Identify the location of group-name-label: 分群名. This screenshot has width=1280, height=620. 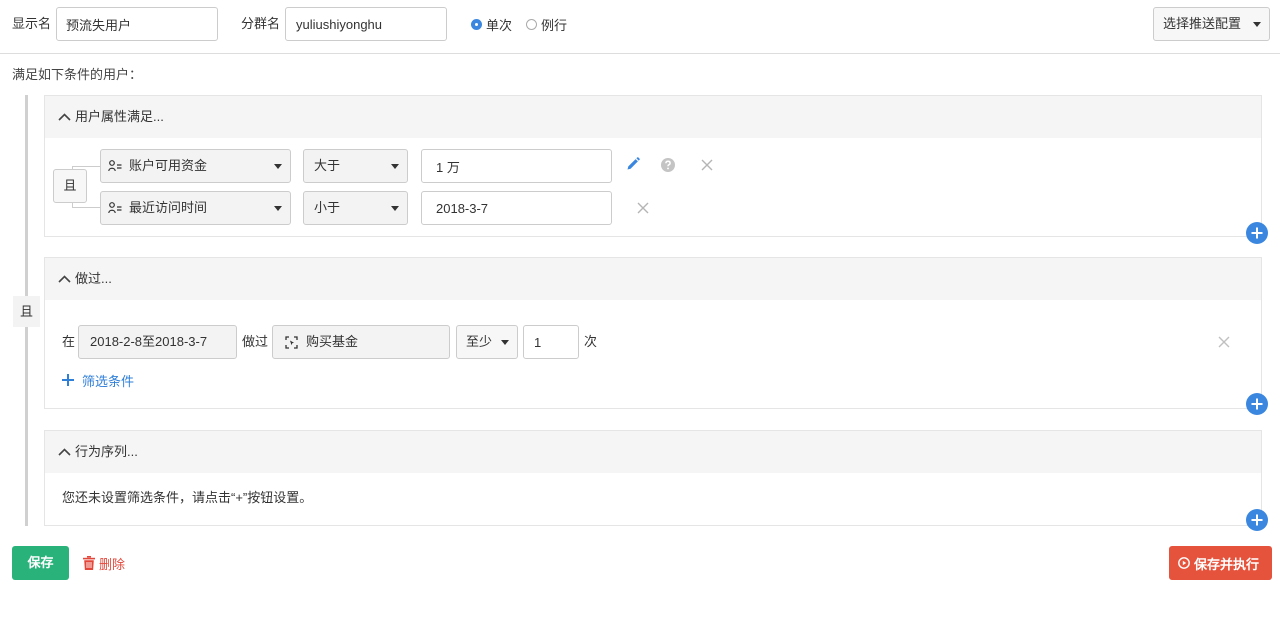
(261, 23).